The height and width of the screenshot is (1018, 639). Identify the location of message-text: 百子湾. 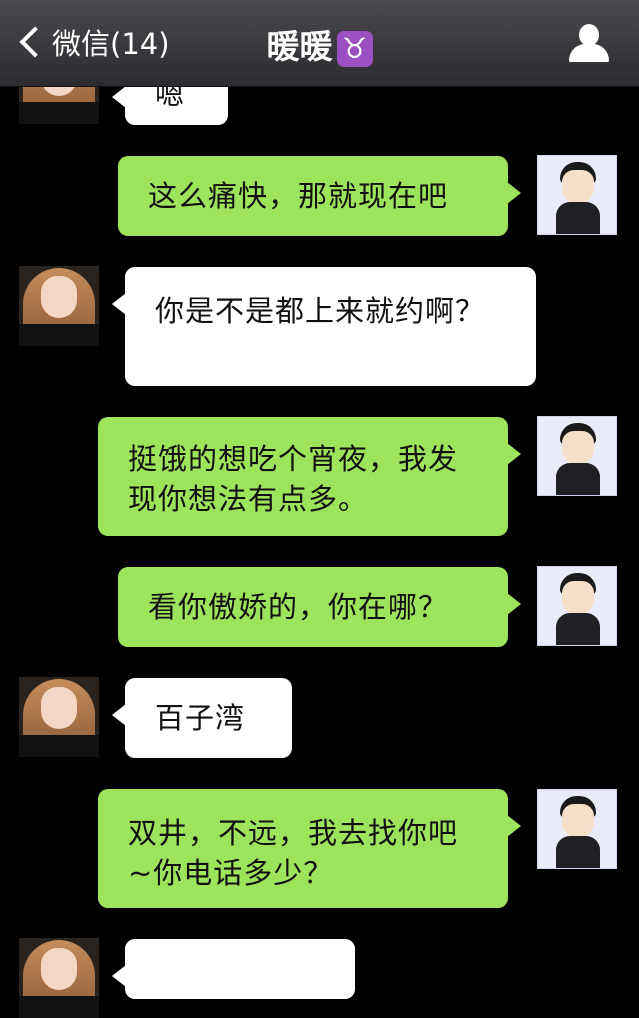
(200, 718).